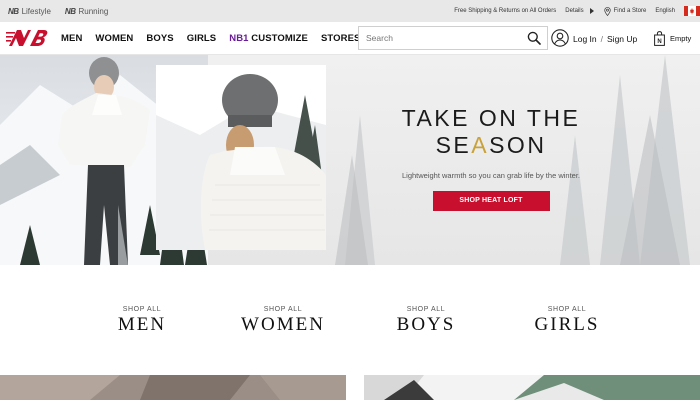  I want to click on hero-title: TAKE ON THE SEASON, so click(491, 132).